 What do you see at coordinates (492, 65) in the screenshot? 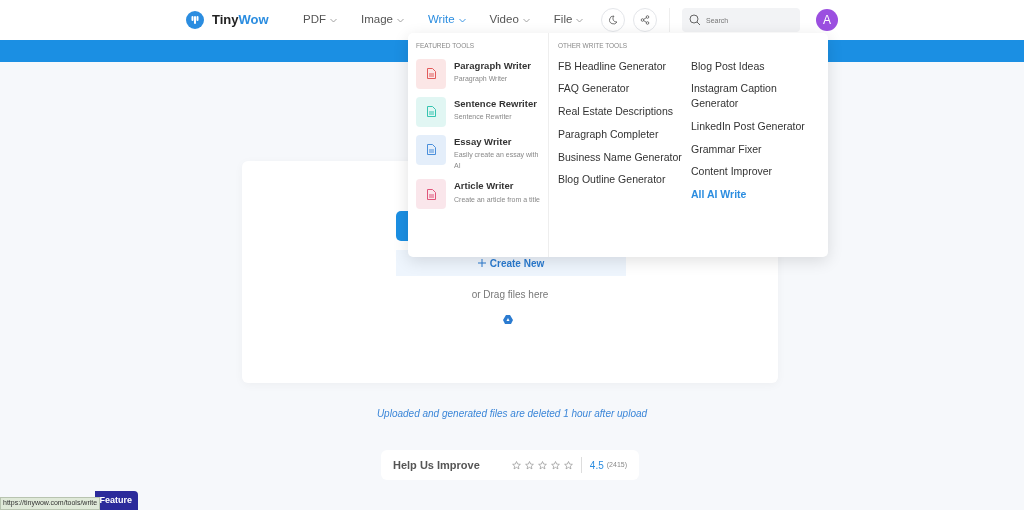
I see `tool-link: Paragraph Writer` at bounding box center [492, 65].